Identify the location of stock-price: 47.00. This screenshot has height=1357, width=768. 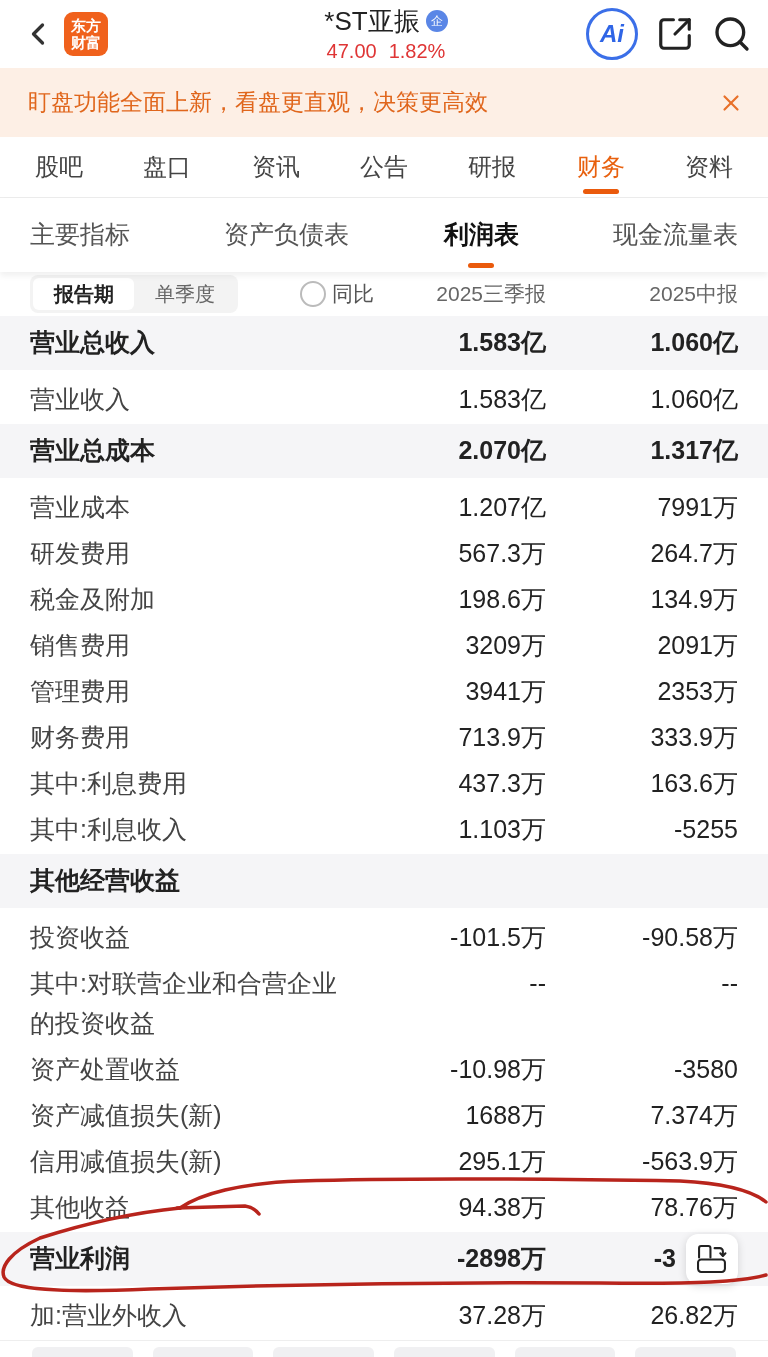
(351, 51).